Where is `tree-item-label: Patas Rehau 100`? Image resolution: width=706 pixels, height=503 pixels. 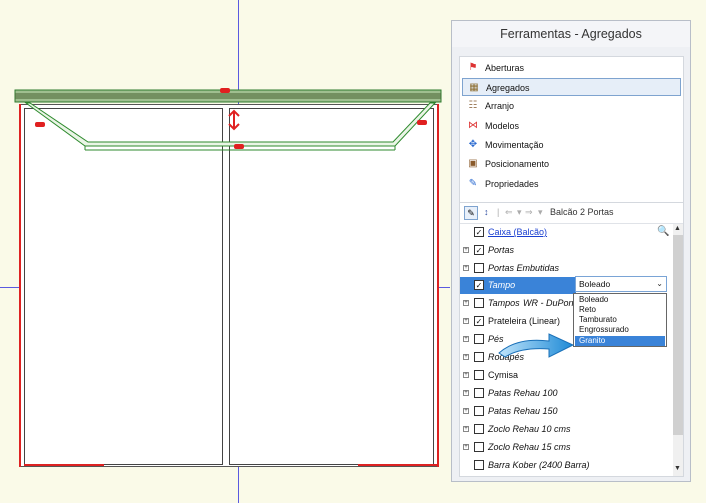
tree-item-label: Patas Rehau 100 is located at coordinates (523, 393).